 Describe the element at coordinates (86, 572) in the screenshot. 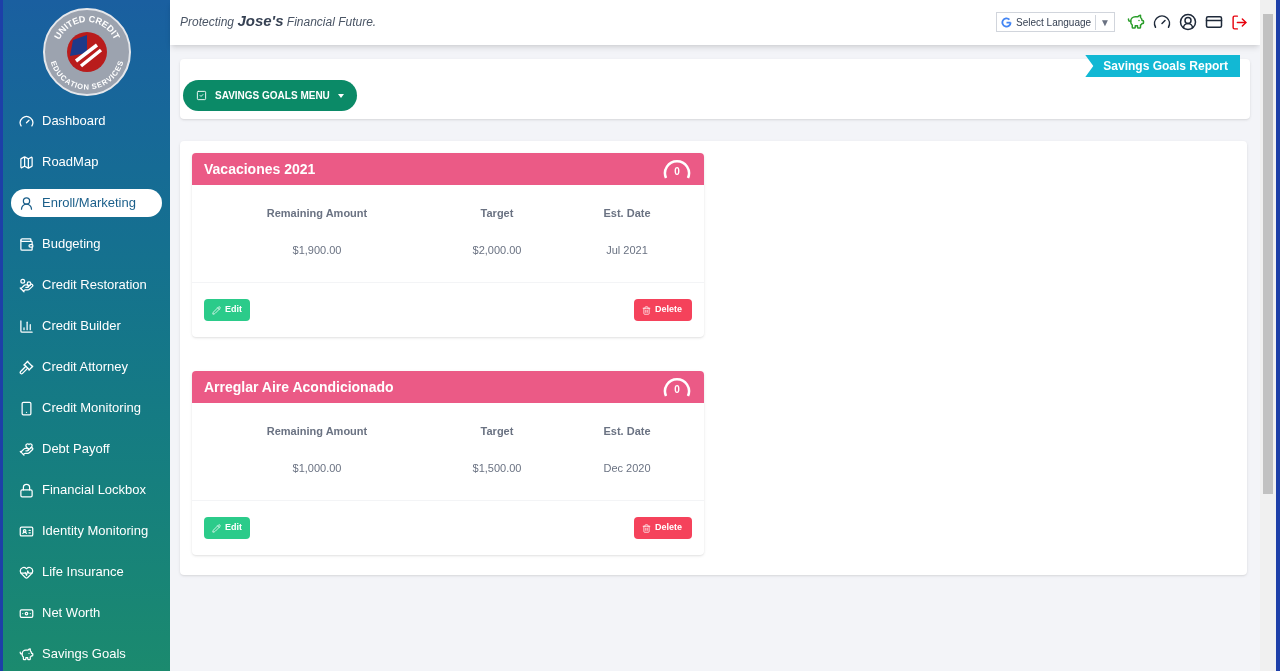

I see `sidebar-item: Life Insurance` at that location.